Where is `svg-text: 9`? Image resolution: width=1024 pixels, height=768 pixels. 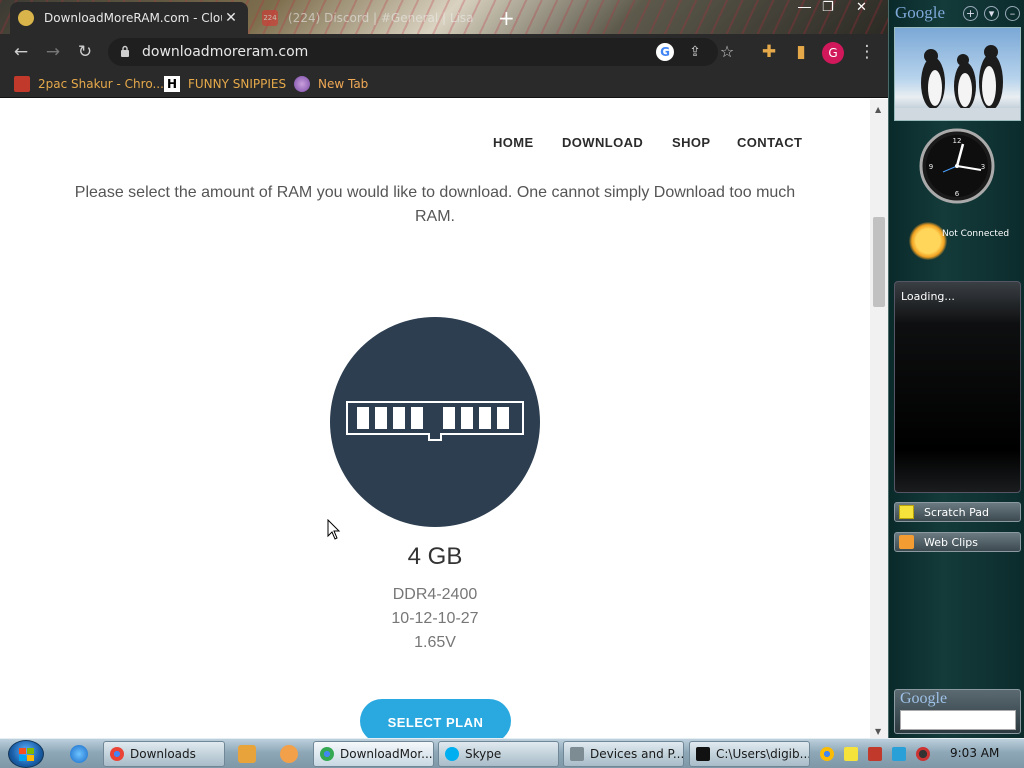
svg-text: 9 is located at coordinates (931, 167).